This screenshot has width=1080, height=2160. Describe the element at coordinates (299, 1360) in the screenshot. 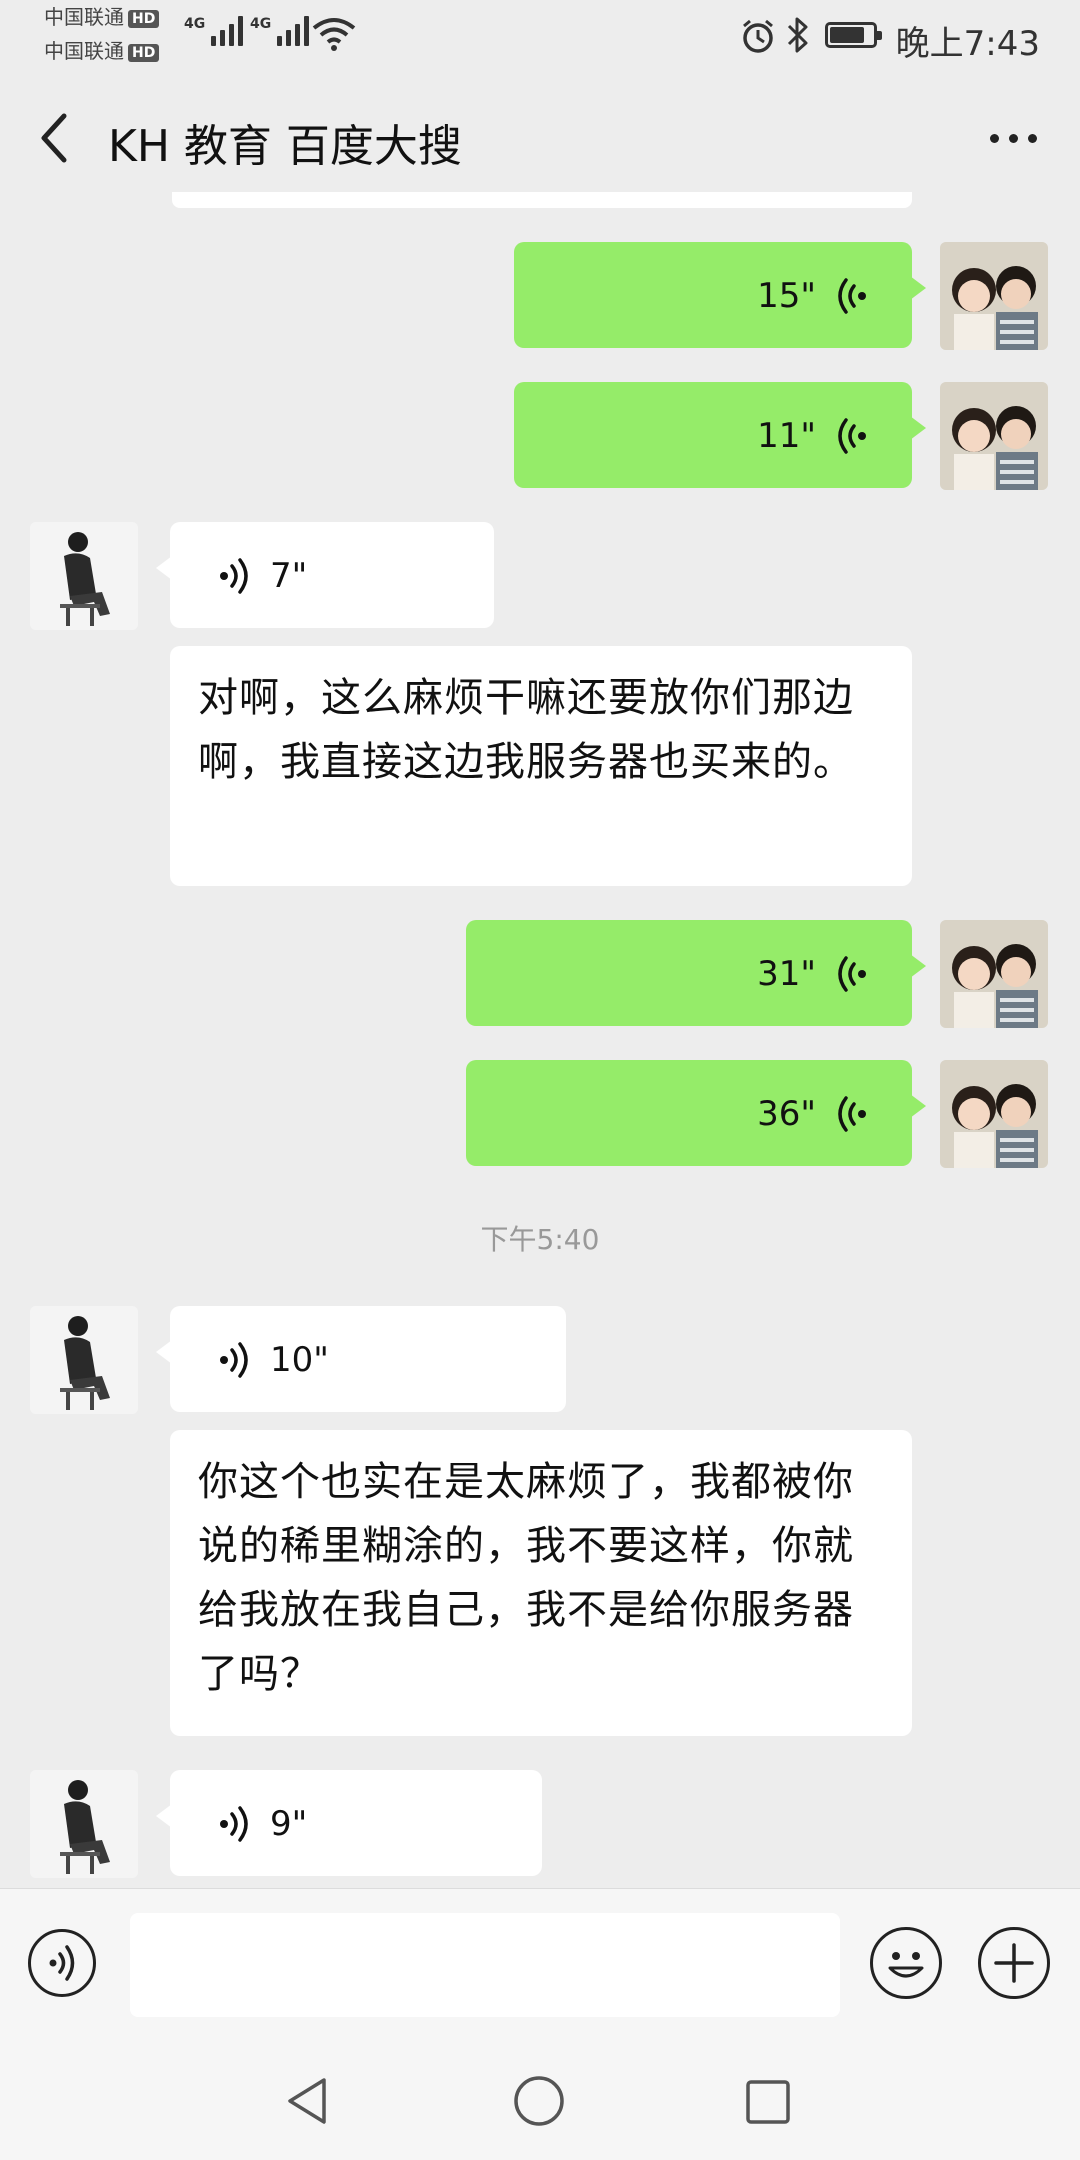

I see `voice-duration: 10"` at that location.